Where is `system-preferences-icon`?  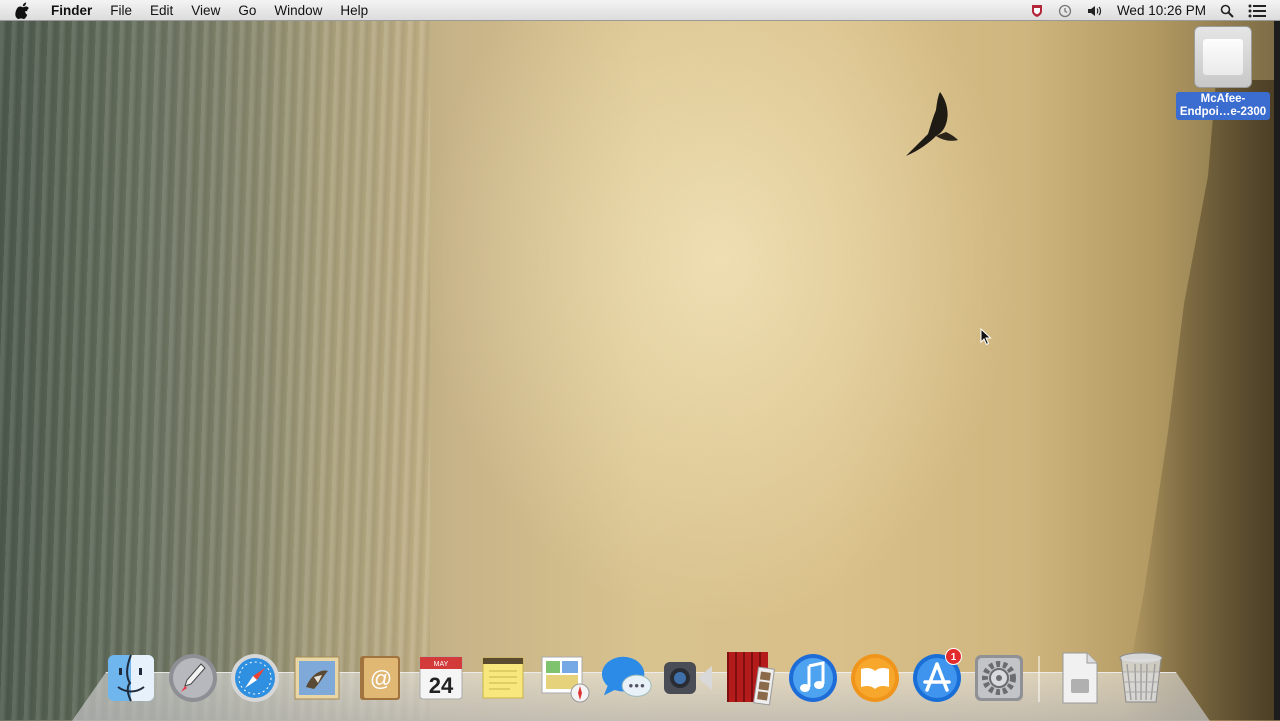
system-preferences-icon is located at coordinates (999, 678).